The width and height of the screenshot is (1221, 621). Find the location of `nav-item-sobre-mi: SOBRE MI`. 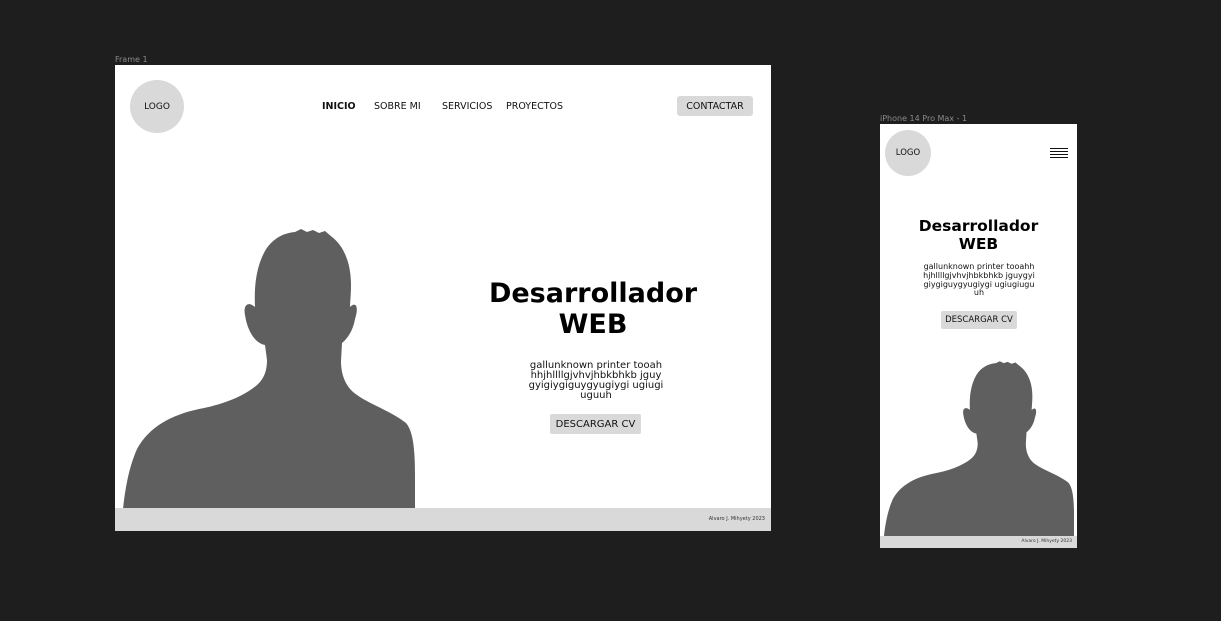

nav-item-sobre-mi: SOBRE MI is located at coordinates (397, 106).